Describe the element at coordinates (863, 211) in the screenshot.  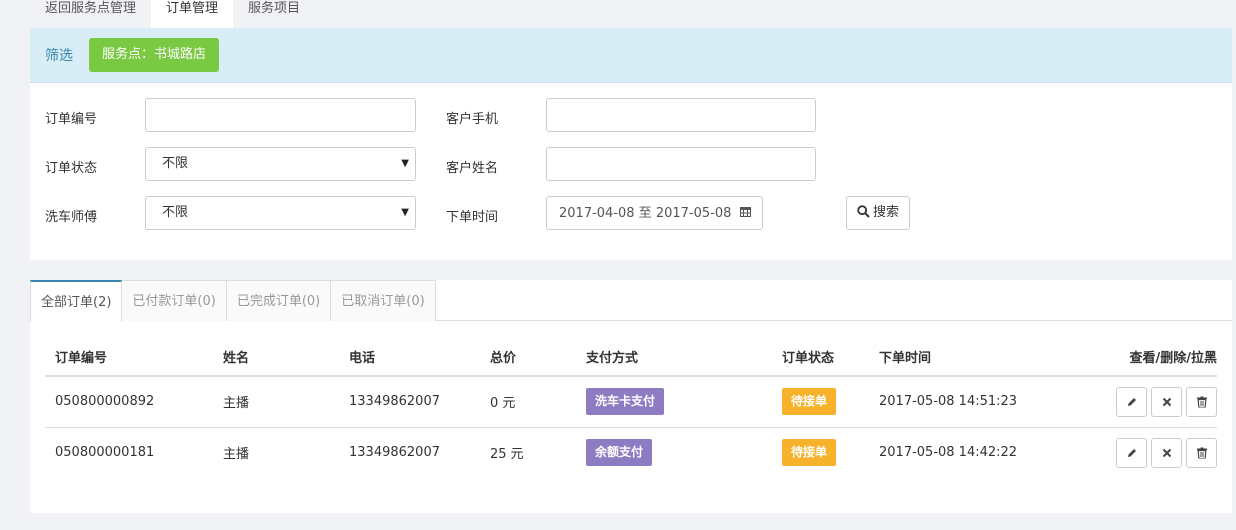
I see `search-icon` at that location.